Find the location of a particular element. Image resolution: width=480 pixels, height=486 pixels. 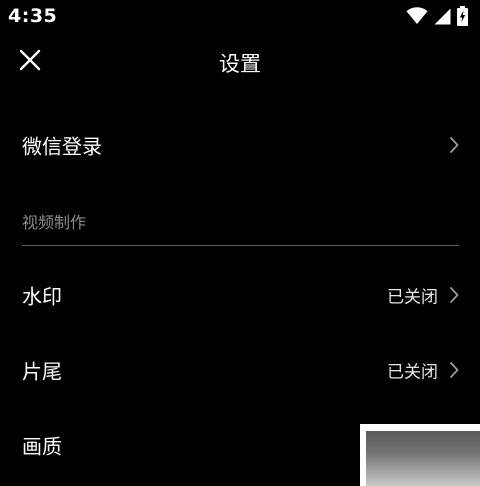

wechat-login-label: 微信登录 is located at coordinates (62, 146).